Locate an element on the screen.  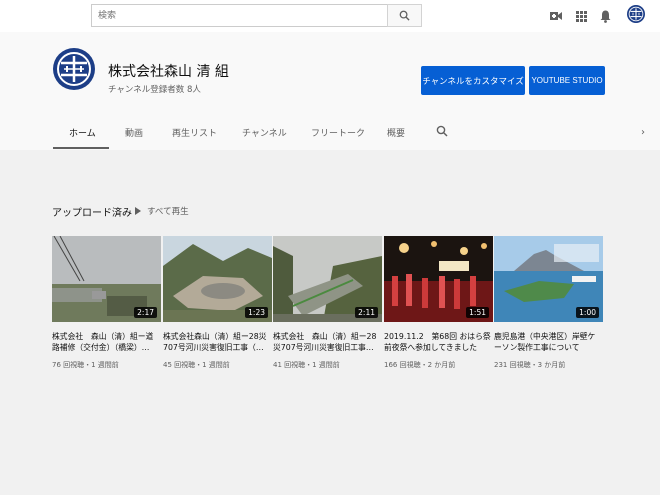
channel-tabs: ホーム 動画 再生リスト チャンネル フリートーク 概要 › is located at coordinates (330, 134).